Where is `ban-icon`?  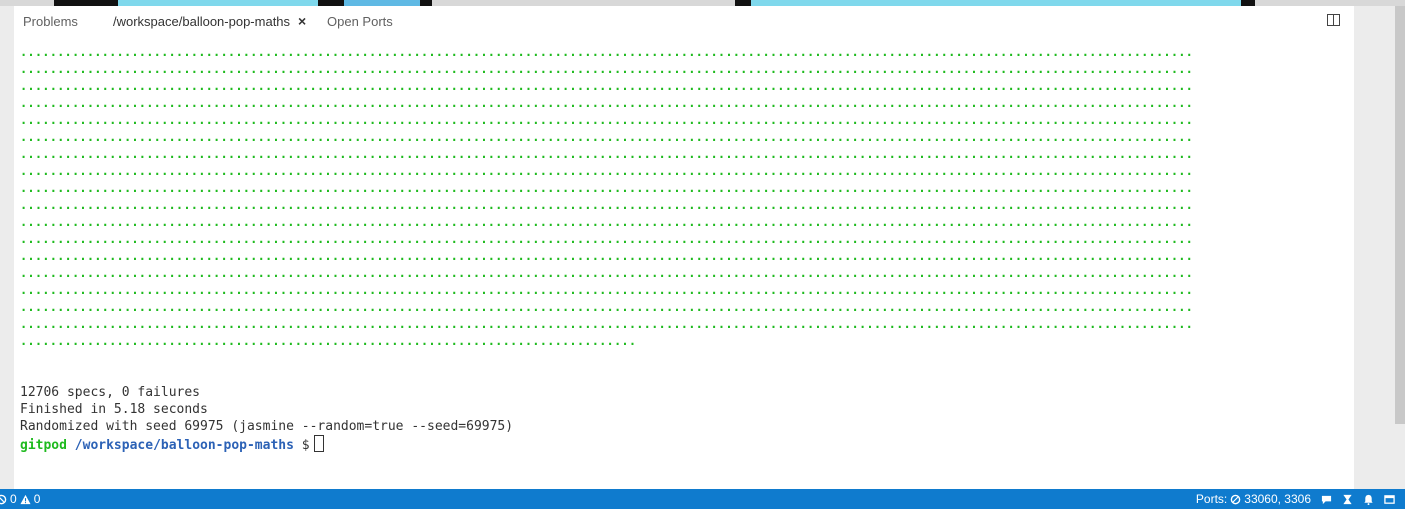 ban-icon is located at coordinates (1235, 499).